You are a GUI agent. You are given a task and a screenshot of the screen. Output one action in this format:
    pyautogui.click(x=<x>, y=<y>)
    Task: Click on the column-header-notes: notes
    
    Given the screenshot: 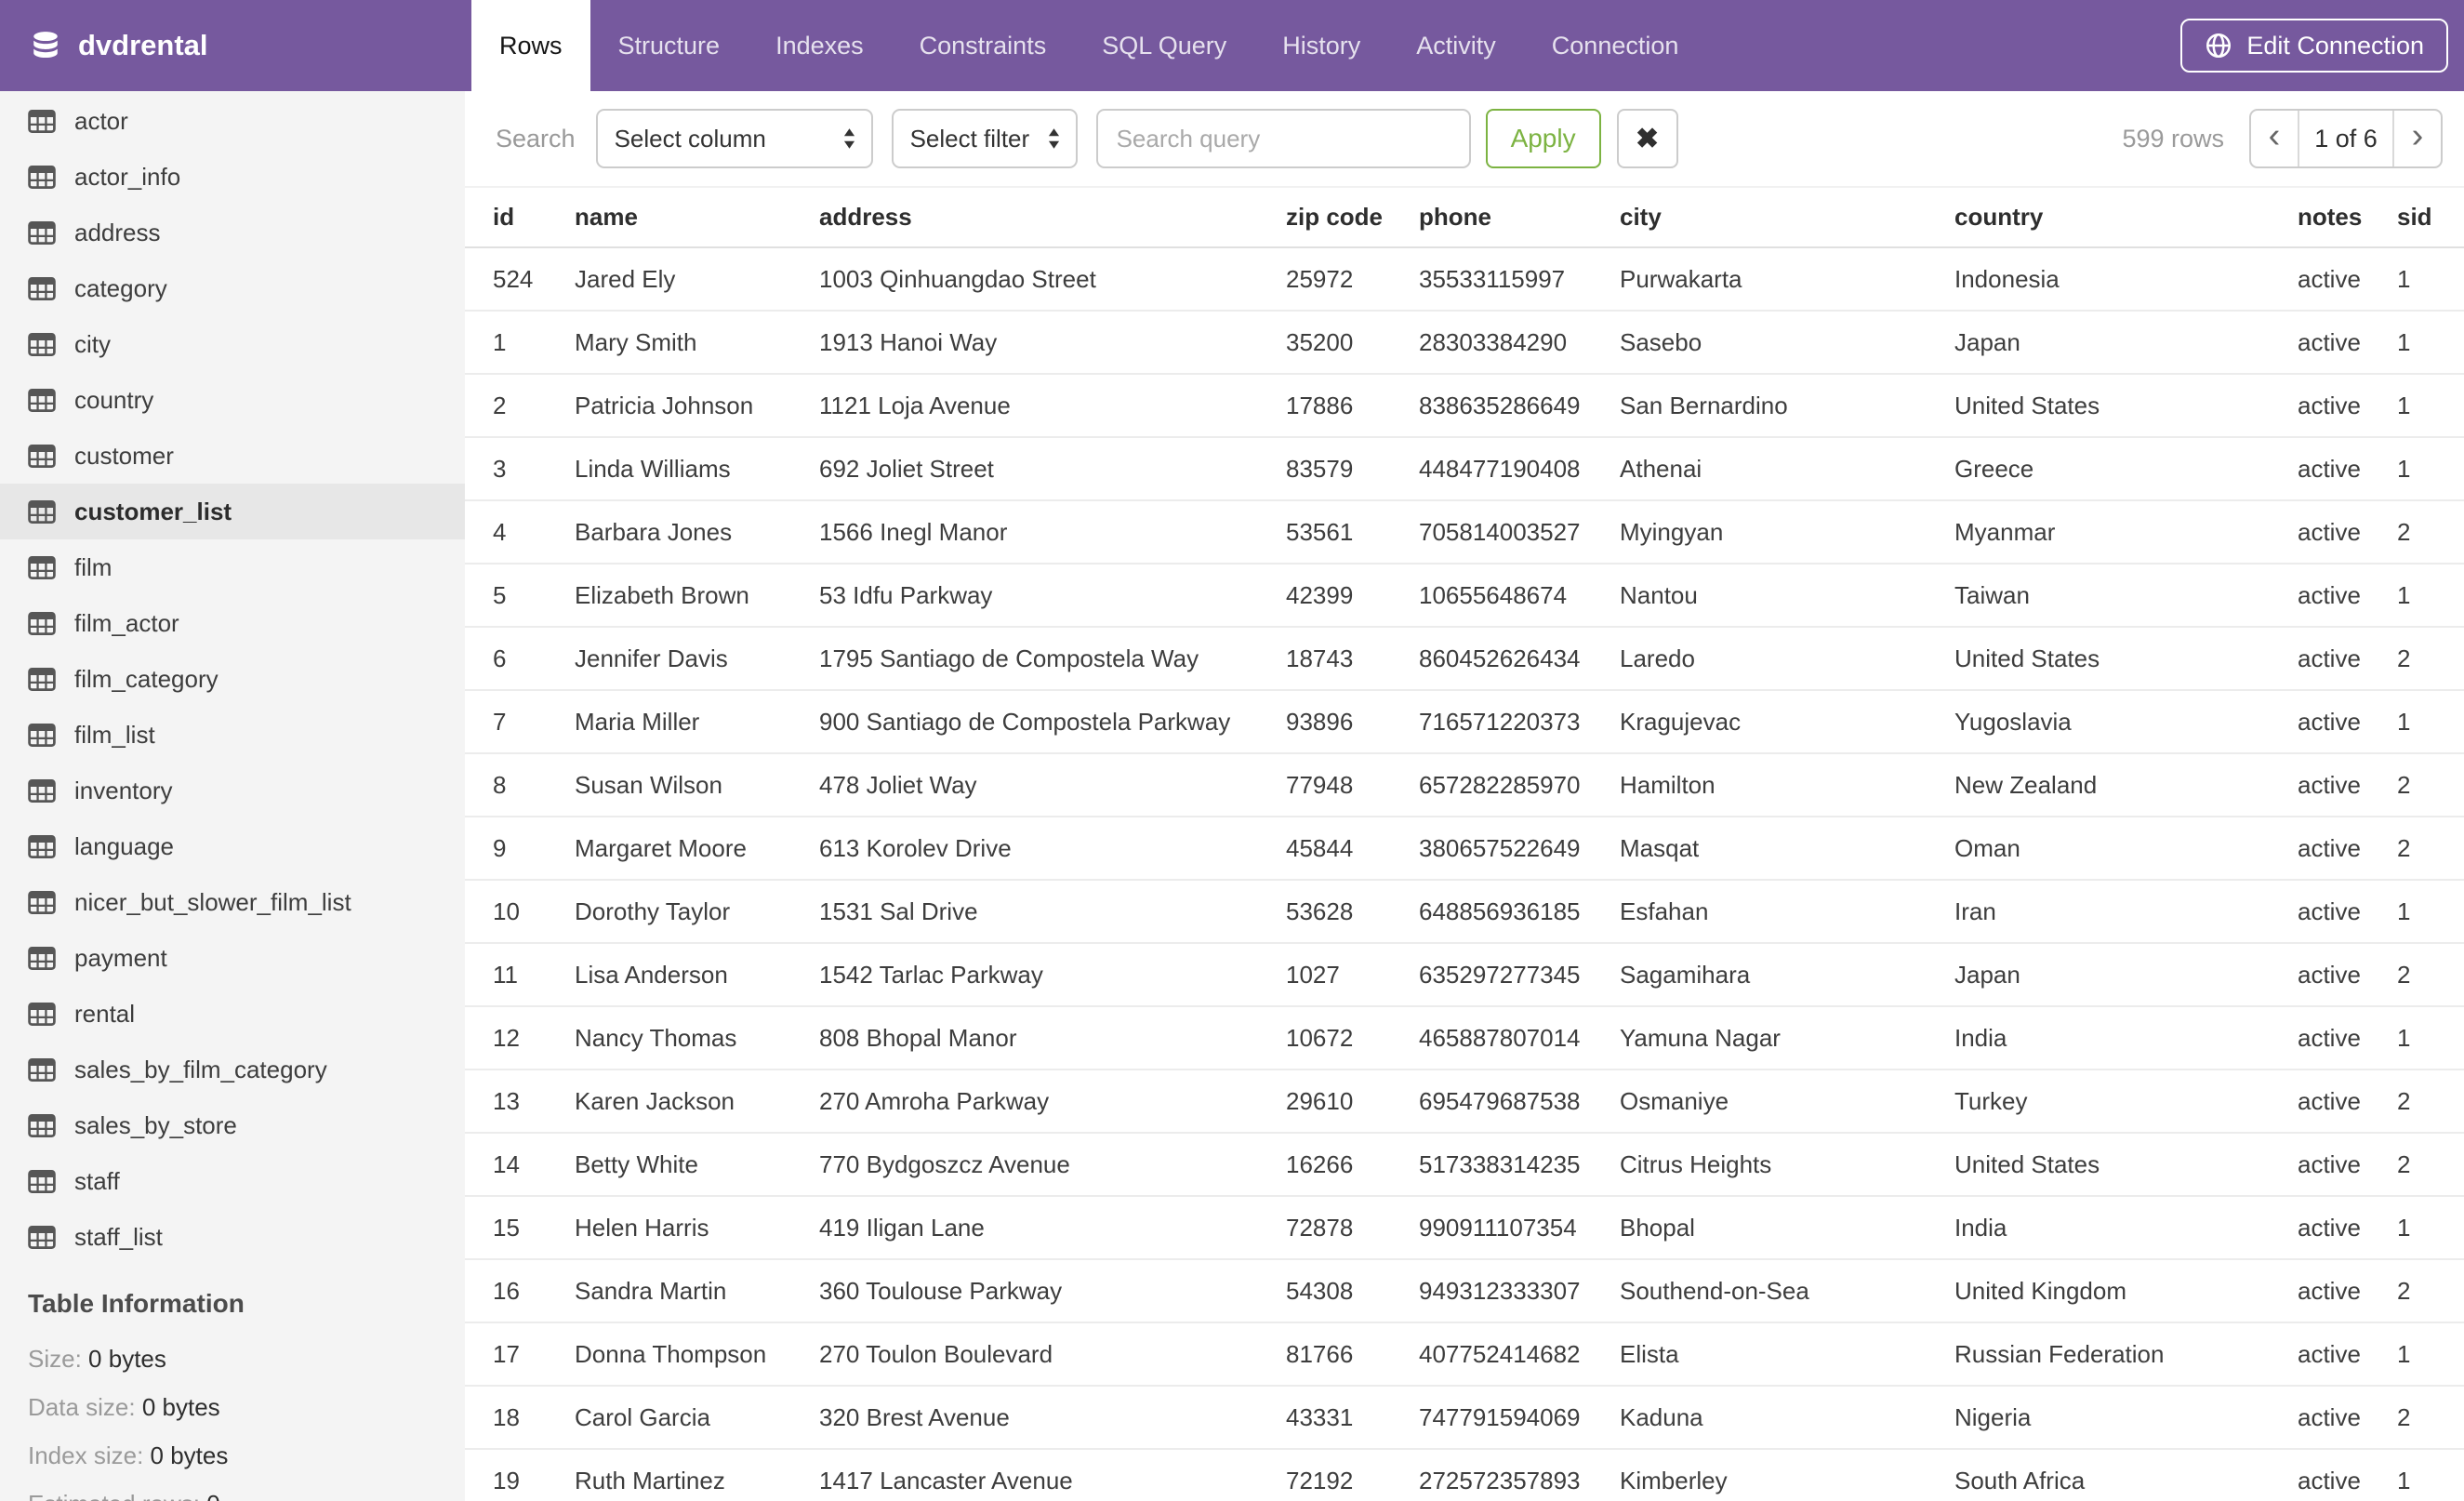 What is the action you would take?
    pyautogui.click(x=2347, y=217)
    